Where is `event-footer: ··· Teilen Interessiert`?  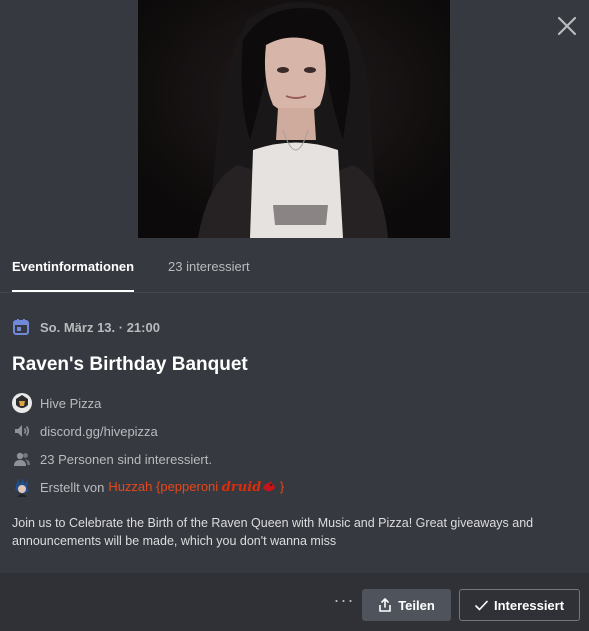 event-footer: ··· Teilen Interessiert is located at coordinates (294, 602).